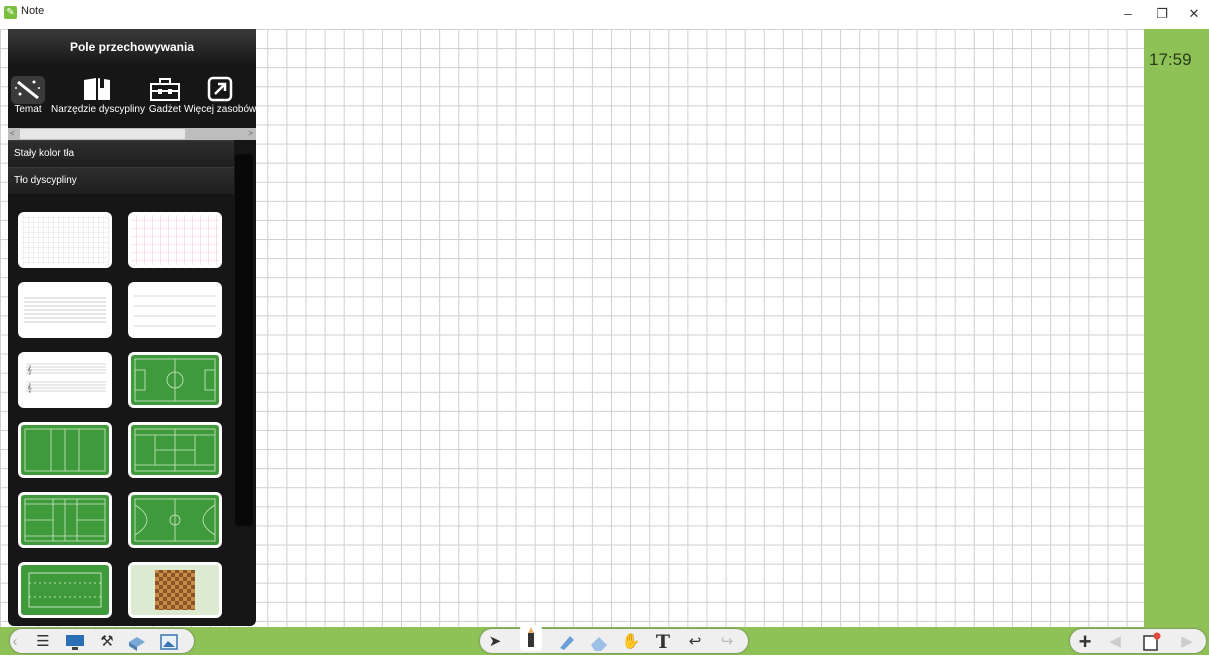  What do you see at coordinates (98, 109) in the screenshot?
I see `tool-label: Narzędzie dyscypliny` at bounding box center [98, 109].